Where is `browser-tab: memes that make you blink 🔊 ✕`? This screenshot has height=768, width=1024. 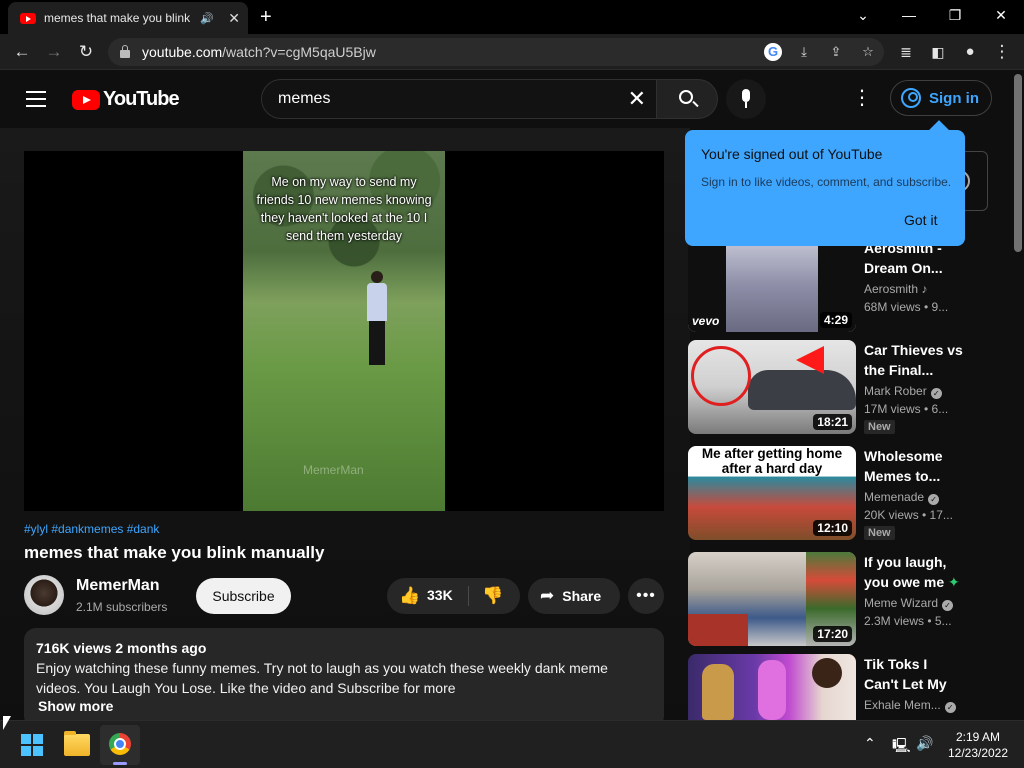
browser-tab: memes that make you blink 🔊 ✕ is located at coordinates (128, 18).